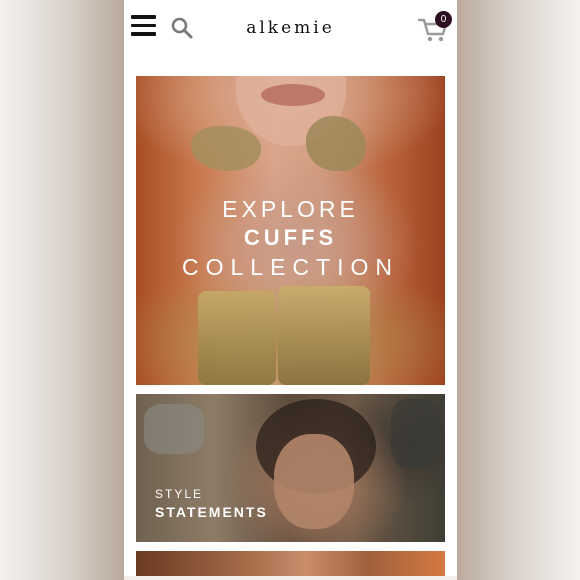  Describe the element at coordinates (293, 95) in the screenshot. I see `banner-photo-lips` at that location.